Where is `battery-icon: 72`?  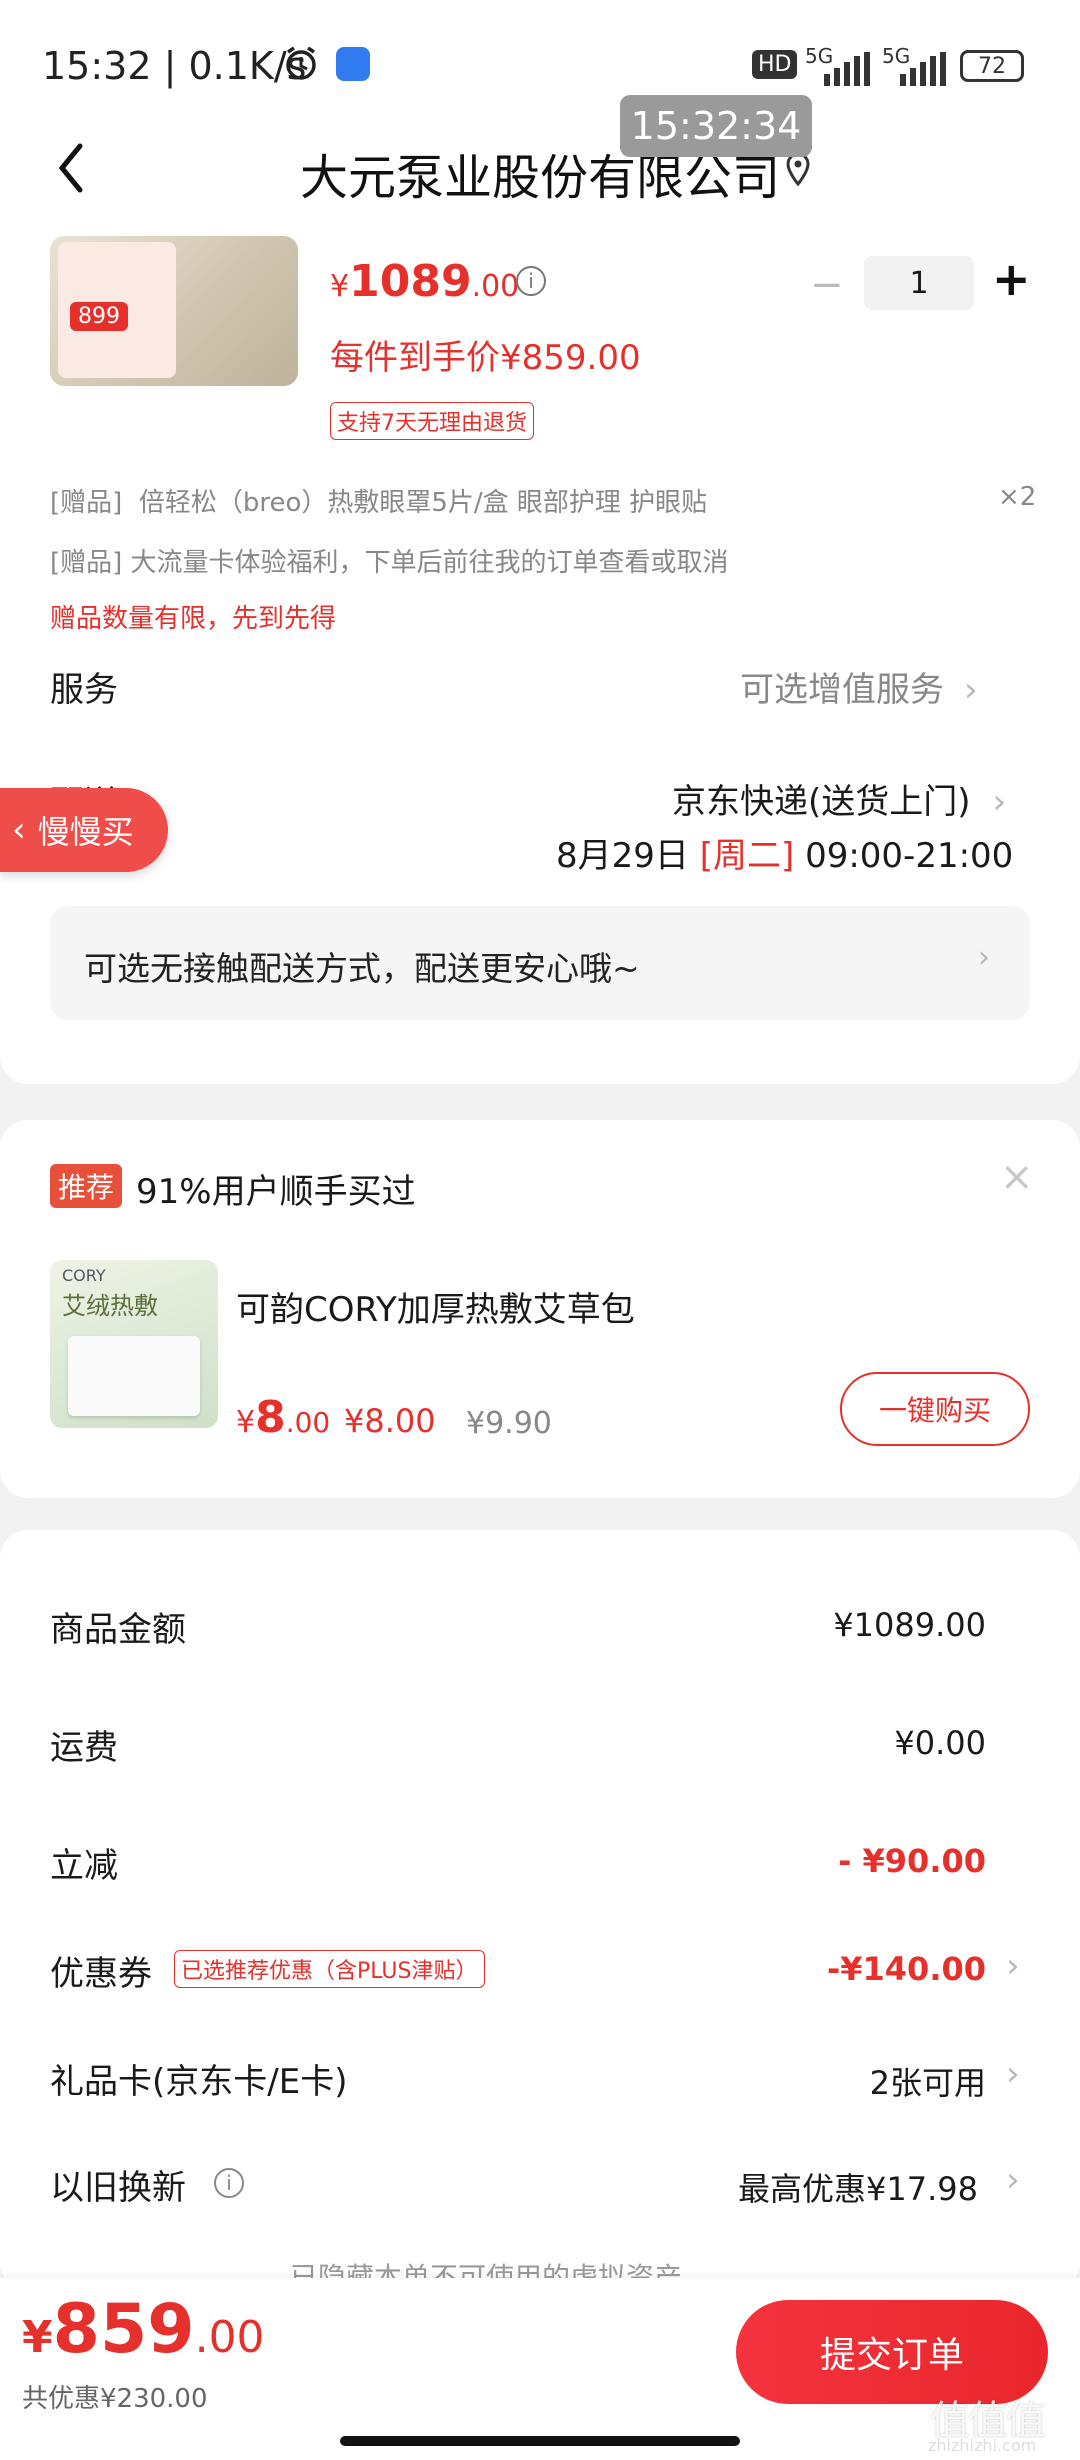 battery-icon: 72 is located at coordinates (992, 66).